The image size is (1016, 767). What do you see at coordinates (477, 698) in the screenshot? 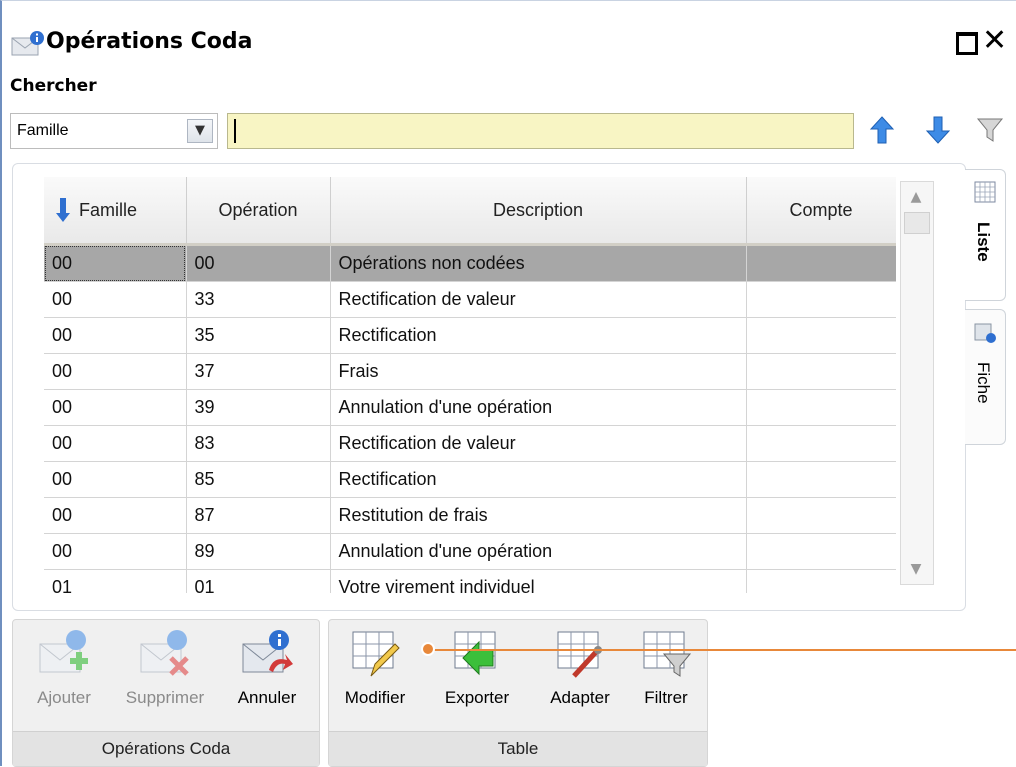
I see `export-button-label: Exporter` at bounding box center [477, 698].